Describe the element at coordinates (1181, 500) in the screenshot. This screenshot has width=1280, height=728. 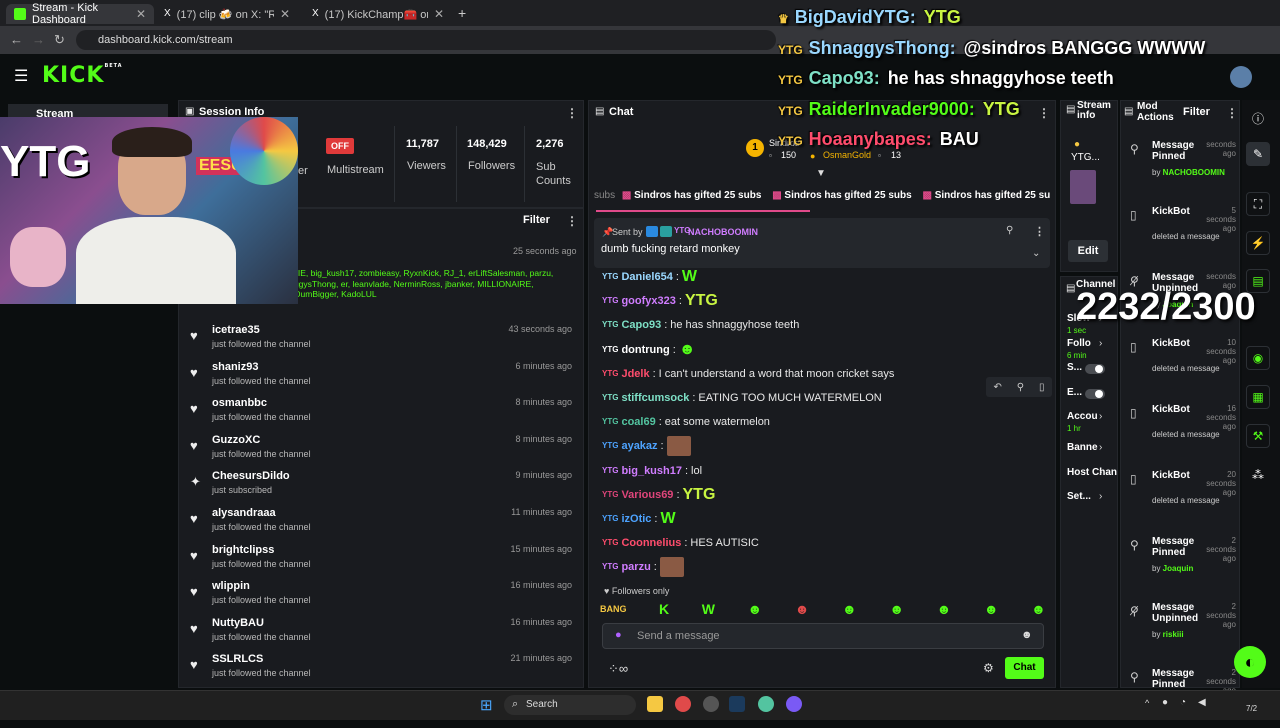
I see `mod-action: ▯ KickBot 20 seconds ago deleted a message` at that location.